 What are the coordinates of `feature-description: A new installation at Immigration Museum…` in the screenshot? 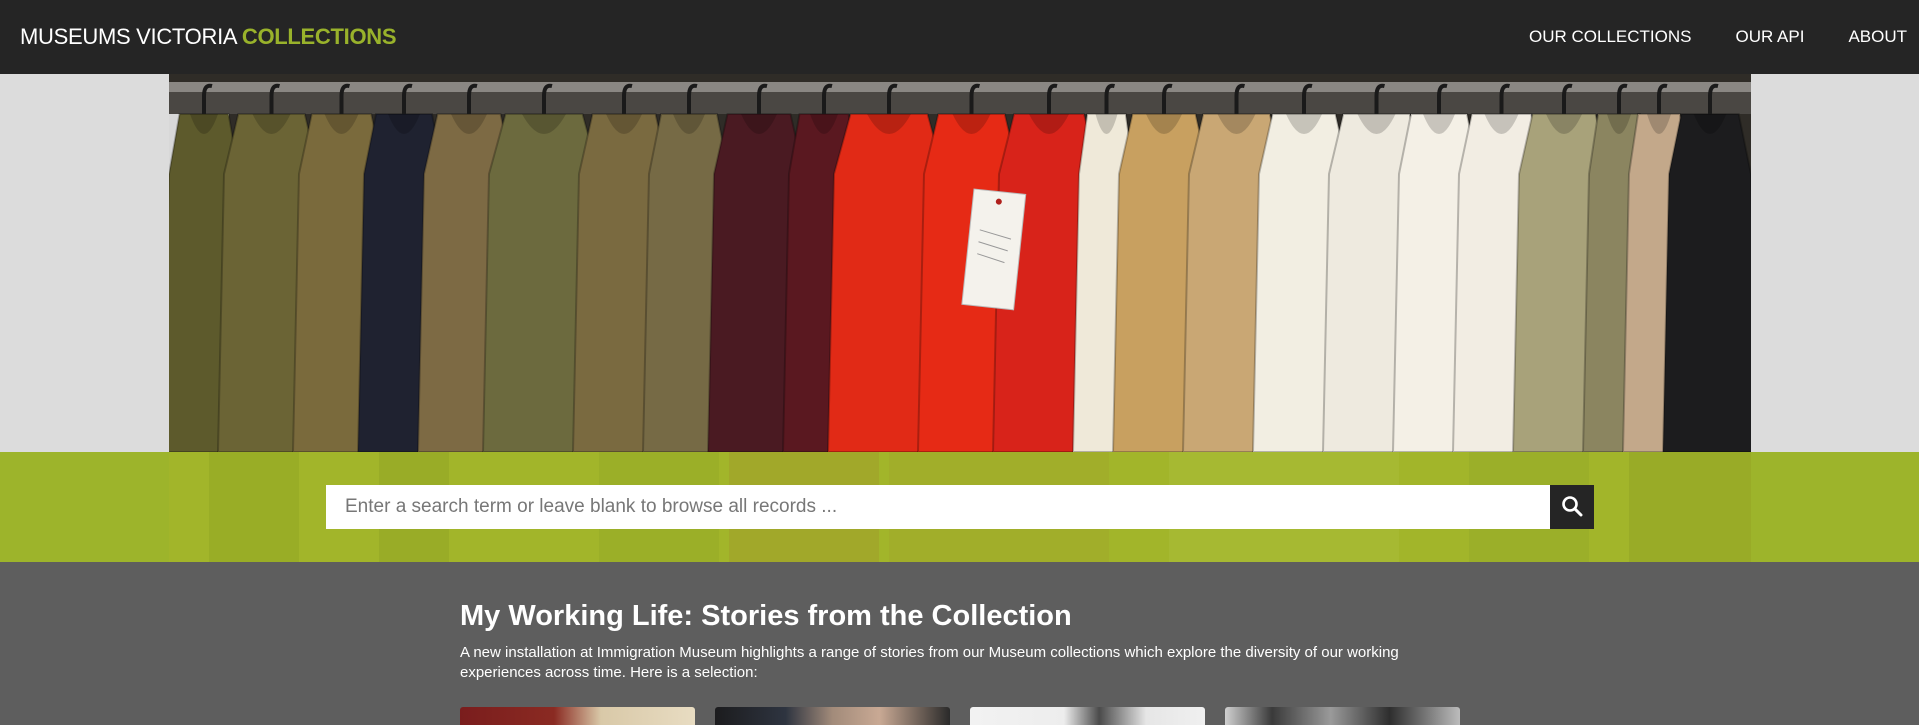 It's located at (929, 662).